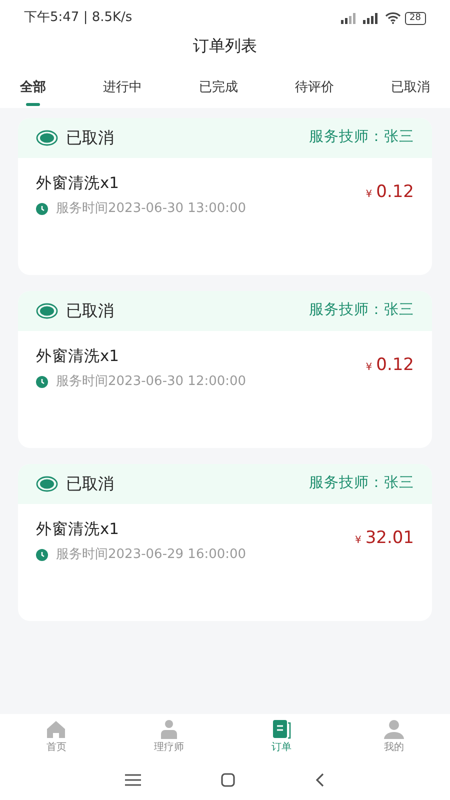 The width and height of the screenshot is (450, 800). I want to click on status-time: 下午5:47 | 8.5K/s, so click(78, 18).